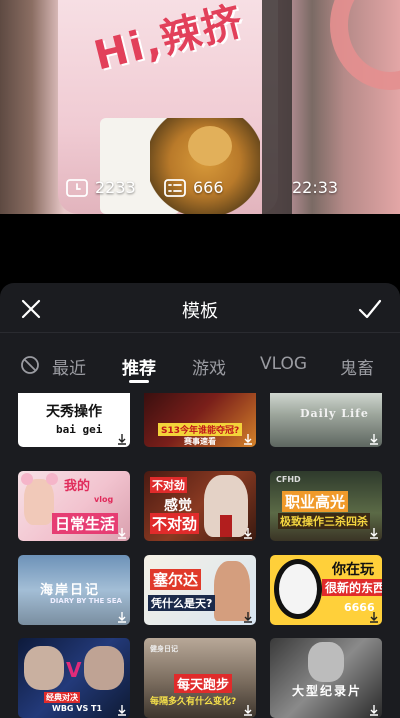 This screenshot has height=718, width=400. What do you see at coordinates (164, 649) in the screenshot?
I see `thumbnail-caption: 健身日记` at bounding box center [164, 649].